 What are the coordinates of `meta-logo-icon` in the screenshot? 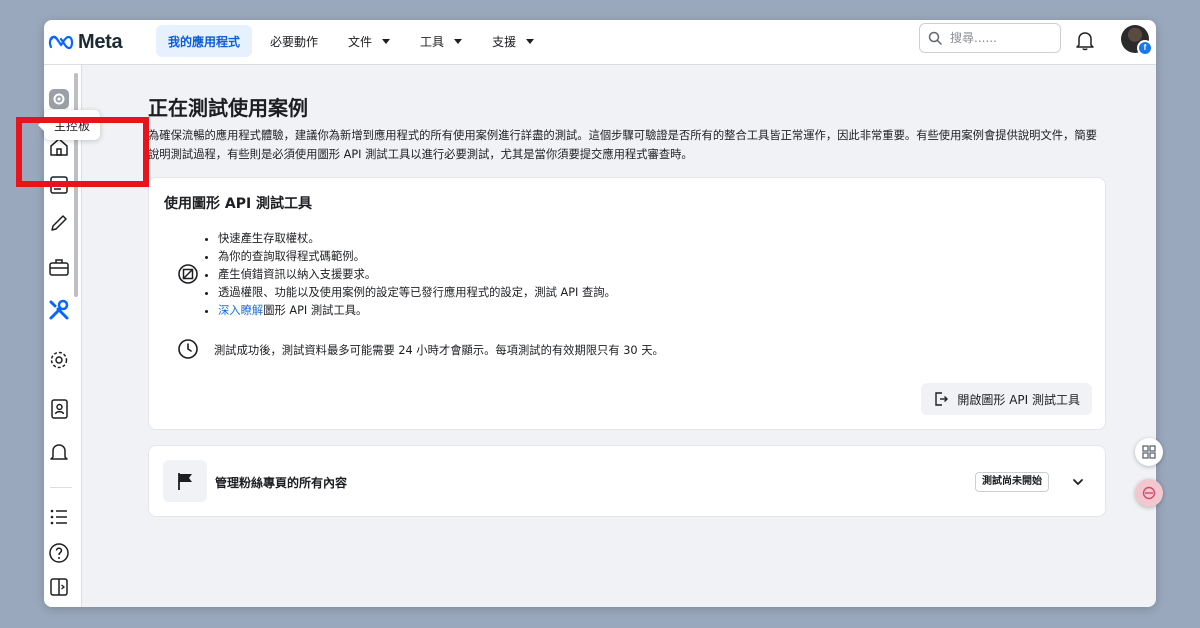 It's located at (61, 42).